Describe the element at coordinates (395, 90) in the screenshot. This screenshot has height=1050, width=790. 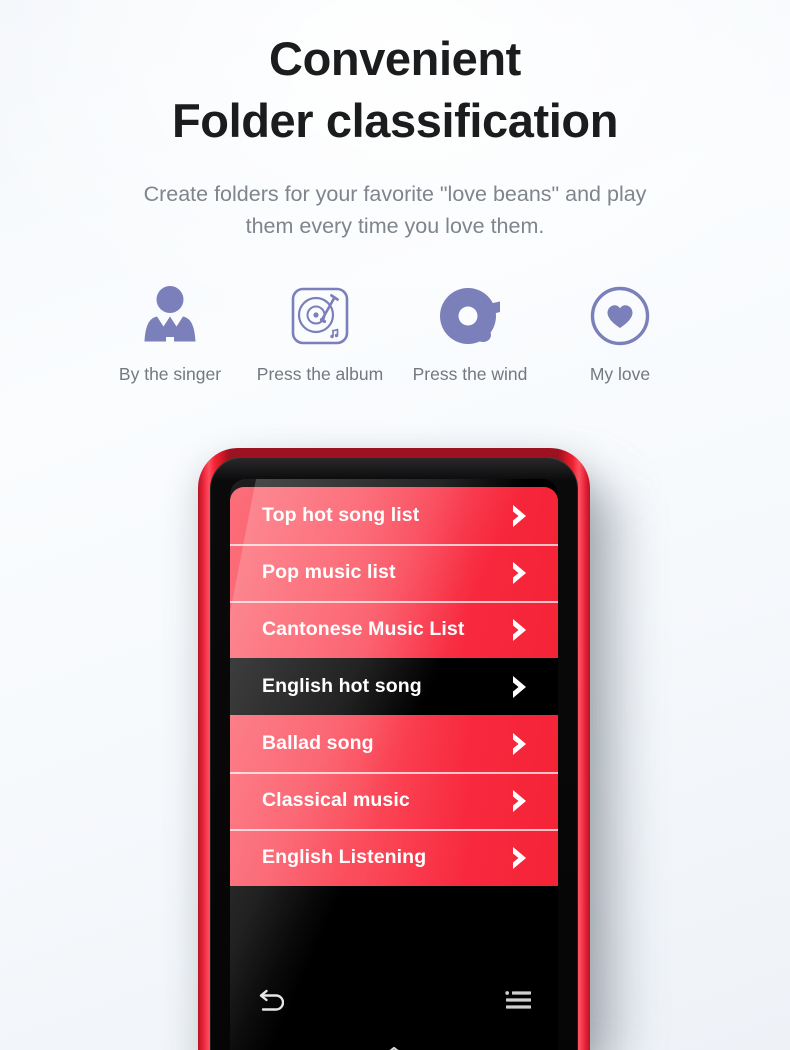
I see `page-title: Convenient Folder classification` at that location.